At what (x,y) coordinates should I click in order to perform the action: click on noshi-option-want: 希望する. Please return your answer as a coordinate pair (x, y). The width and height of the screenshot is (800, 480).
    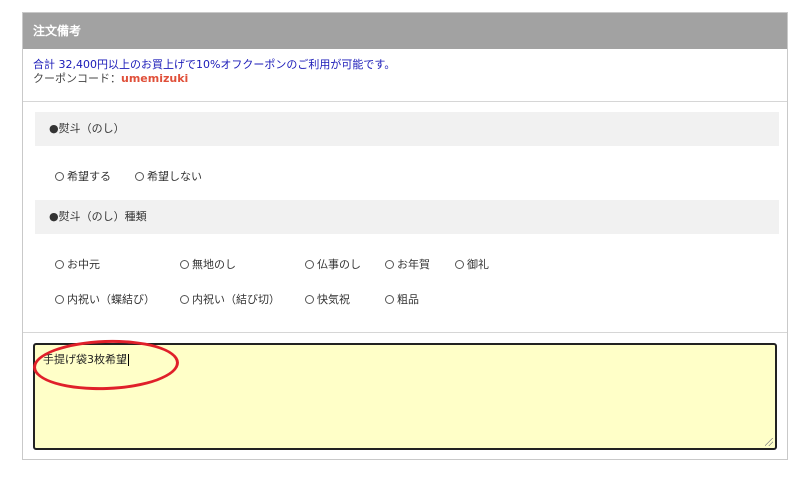
    Looking at the image, I should click on (83, 176).